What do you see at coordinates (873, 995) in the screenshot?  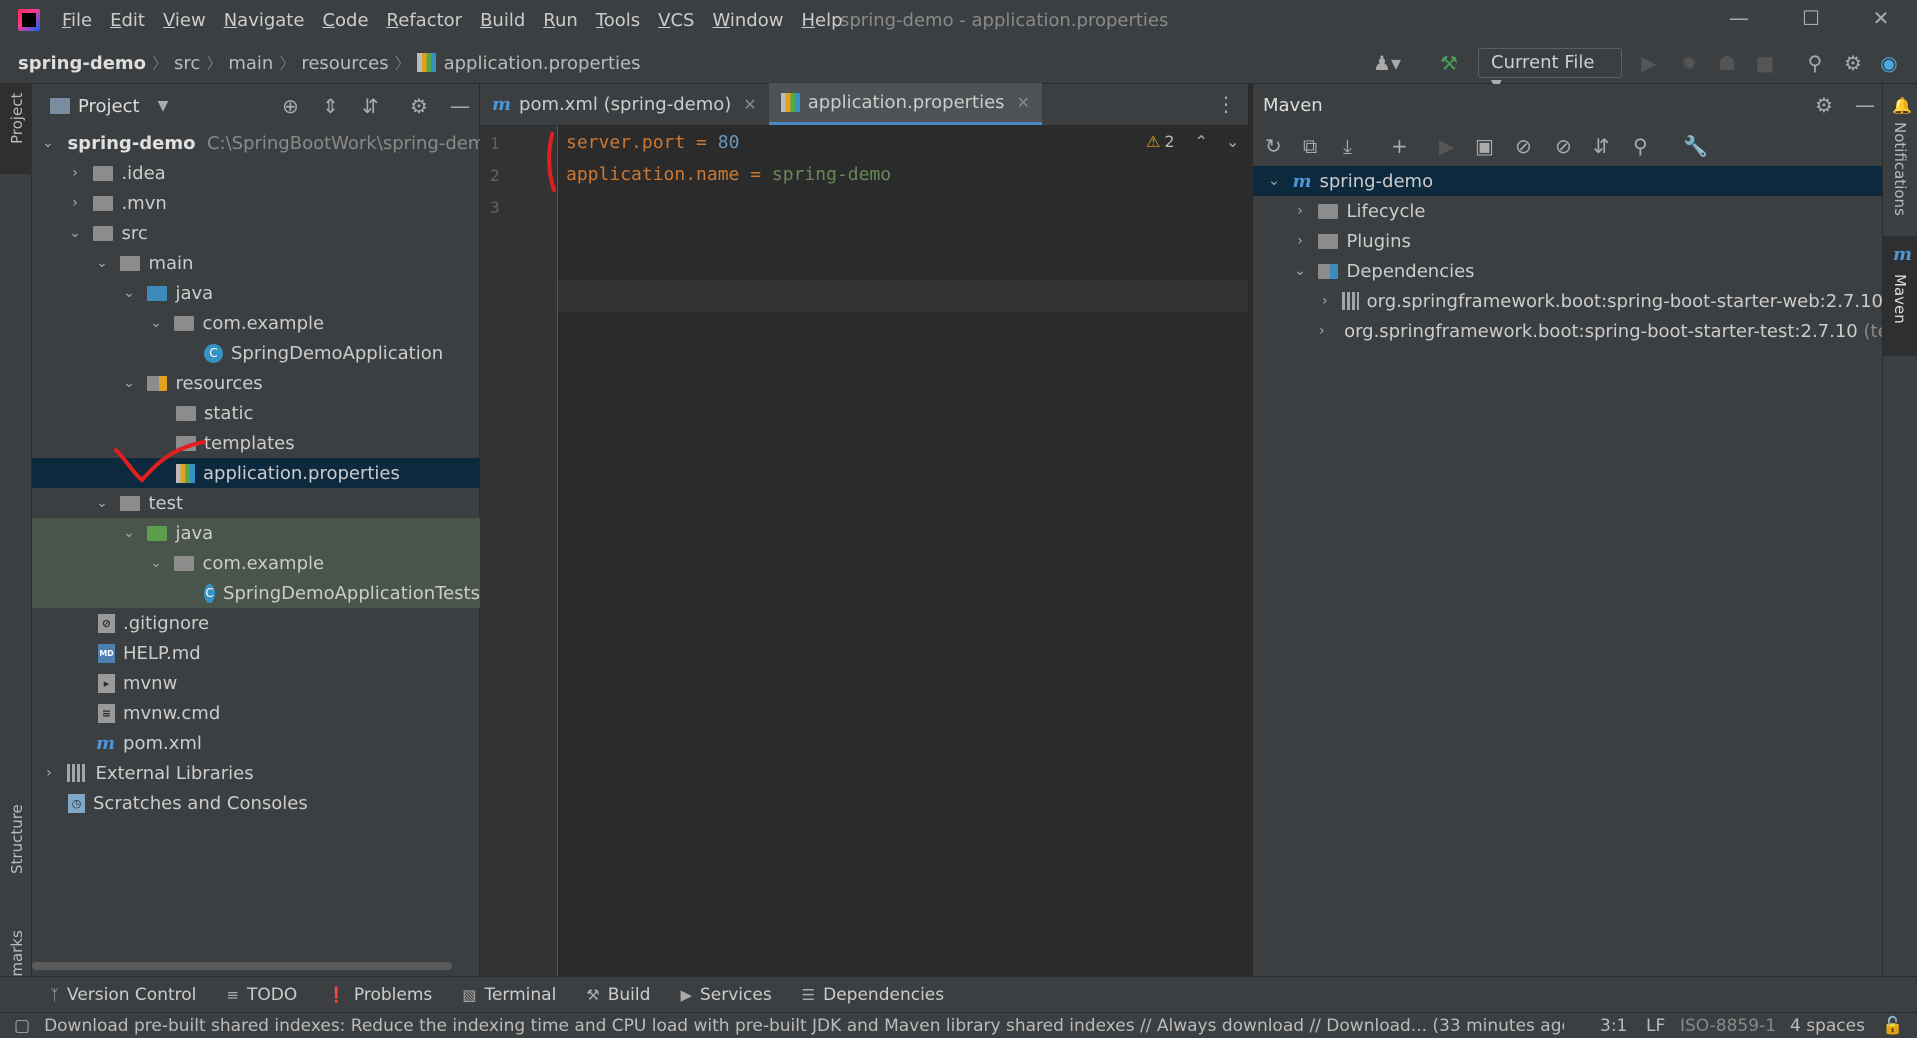 I see `tab-dependencies: ☰ Dependencies` at bounding box center [873, 995].